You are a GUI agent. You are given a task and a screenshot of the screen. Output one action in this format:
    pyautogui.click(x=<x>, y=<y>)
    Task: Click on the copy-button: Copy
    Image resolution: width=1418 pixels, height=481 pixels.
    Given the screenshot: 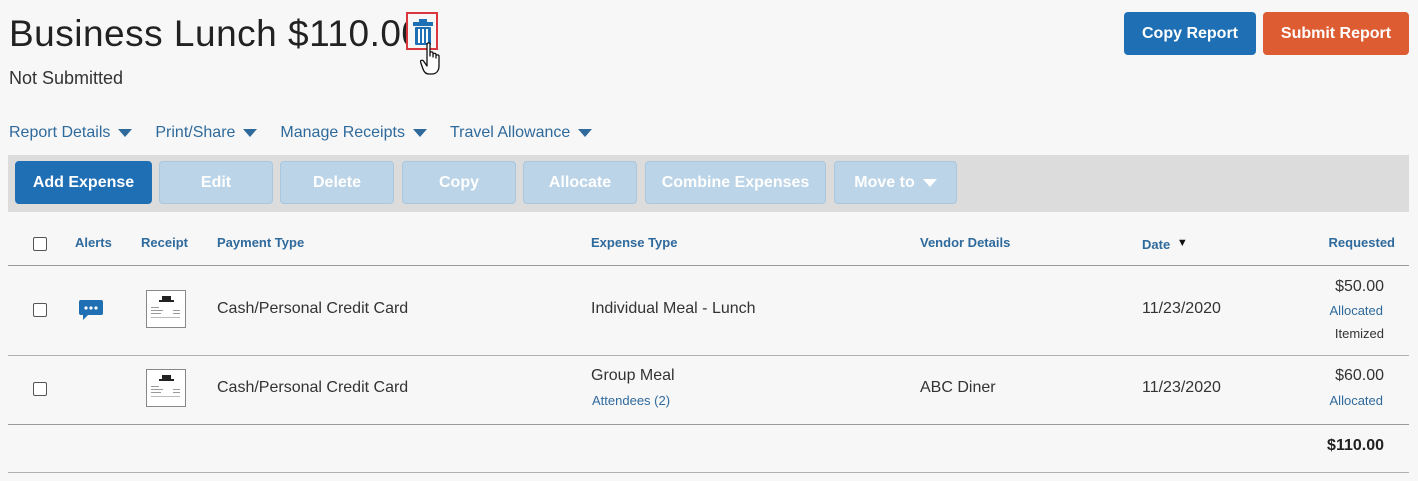 What is the action you would take?
    pyautogui.click(x=459, y=182)
    